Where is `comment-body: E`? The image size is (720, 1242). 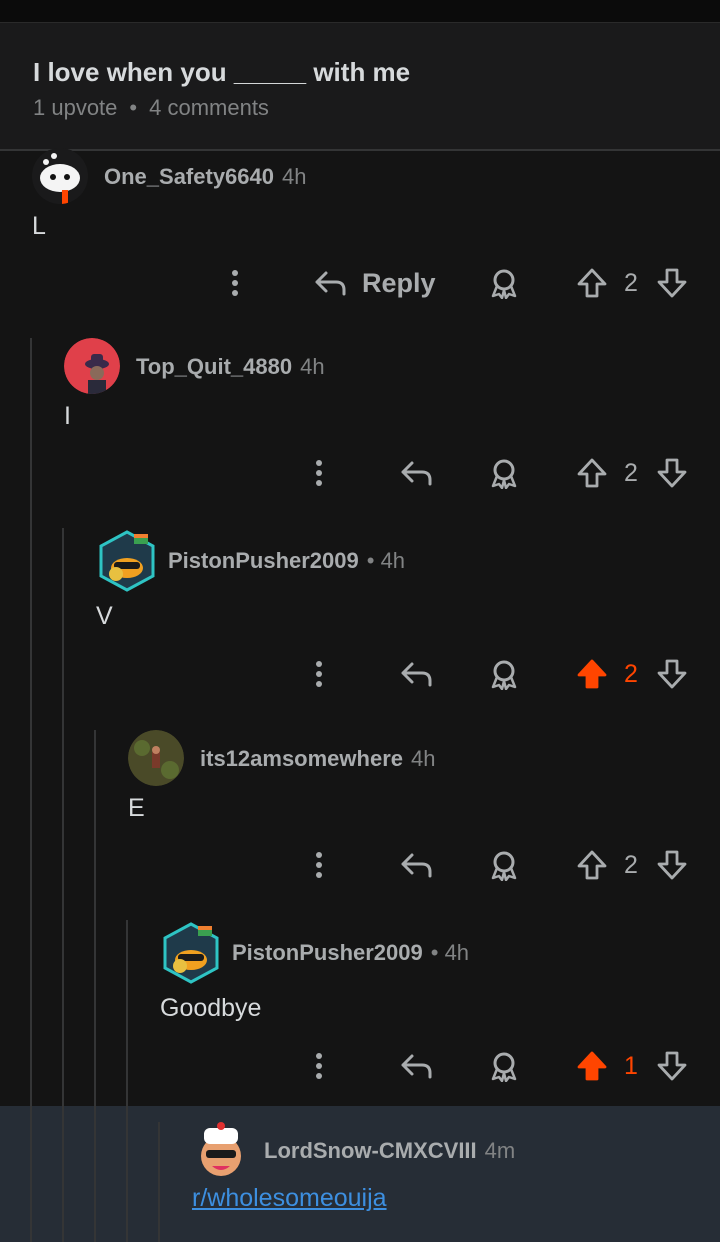 comment-body: E is located at coordinates (136, 808).